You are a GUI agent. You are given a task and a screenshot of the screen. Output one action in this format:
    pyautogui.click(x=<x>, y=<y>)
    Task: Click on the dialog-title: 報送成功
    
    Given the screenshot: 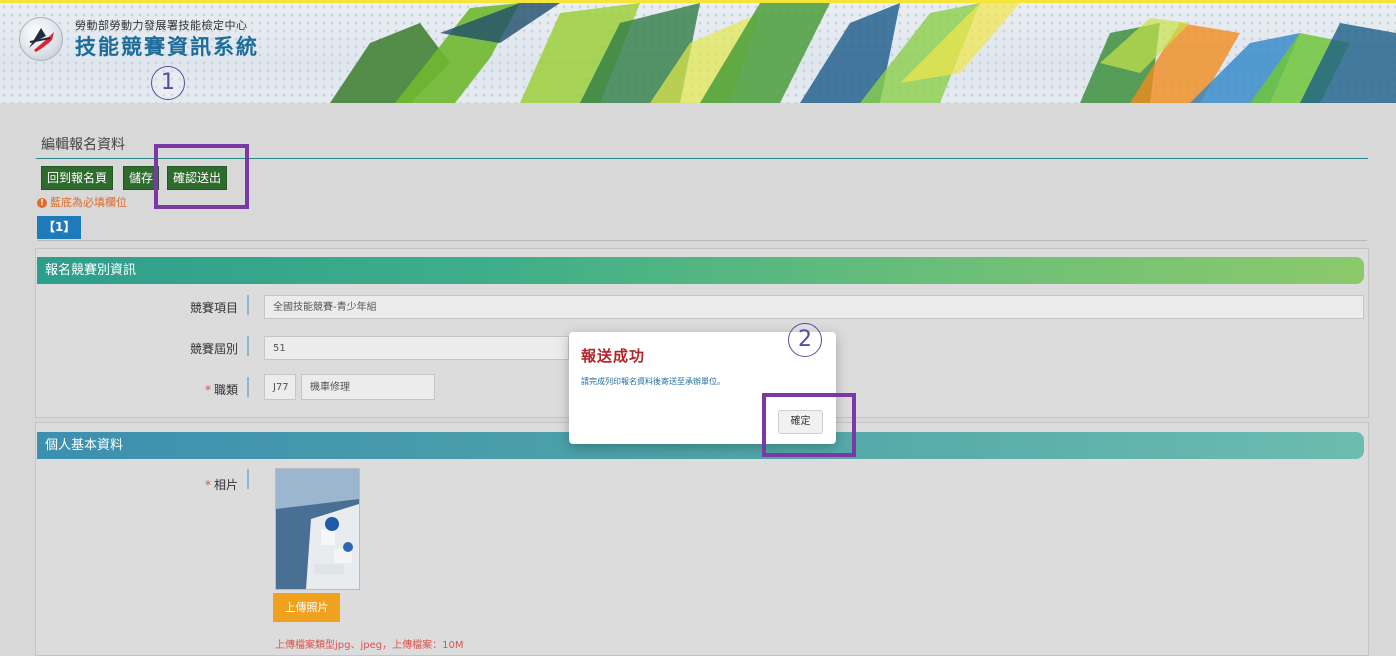 What is the action you would take?
    pyautogui.click(x=613, y=356)
    